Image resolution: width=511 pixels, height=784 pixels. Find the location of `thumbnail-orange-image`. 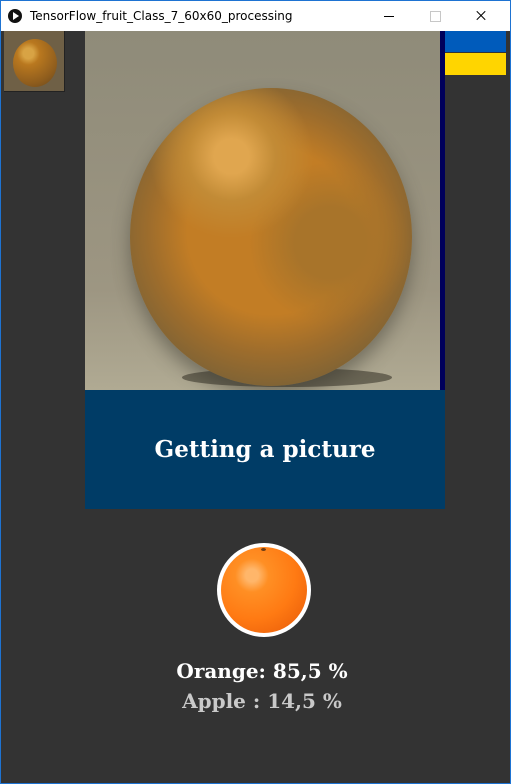

thumbnail-orange-image is located at coordinates (35, 63).